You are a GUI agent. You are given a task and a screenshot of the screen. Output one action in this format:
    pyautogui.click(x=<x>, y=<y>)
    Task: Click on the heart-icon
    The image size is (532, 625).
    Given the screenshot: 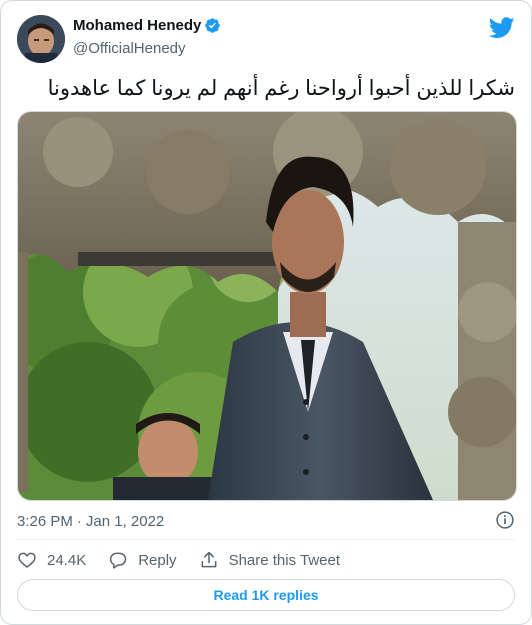 What is the action you would take?
    pyautogui.click(x=27, y=560)
    